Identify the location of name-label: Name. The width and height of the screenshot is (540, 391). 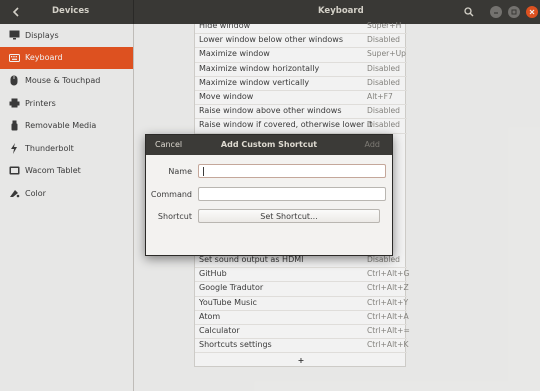
(180, 171).